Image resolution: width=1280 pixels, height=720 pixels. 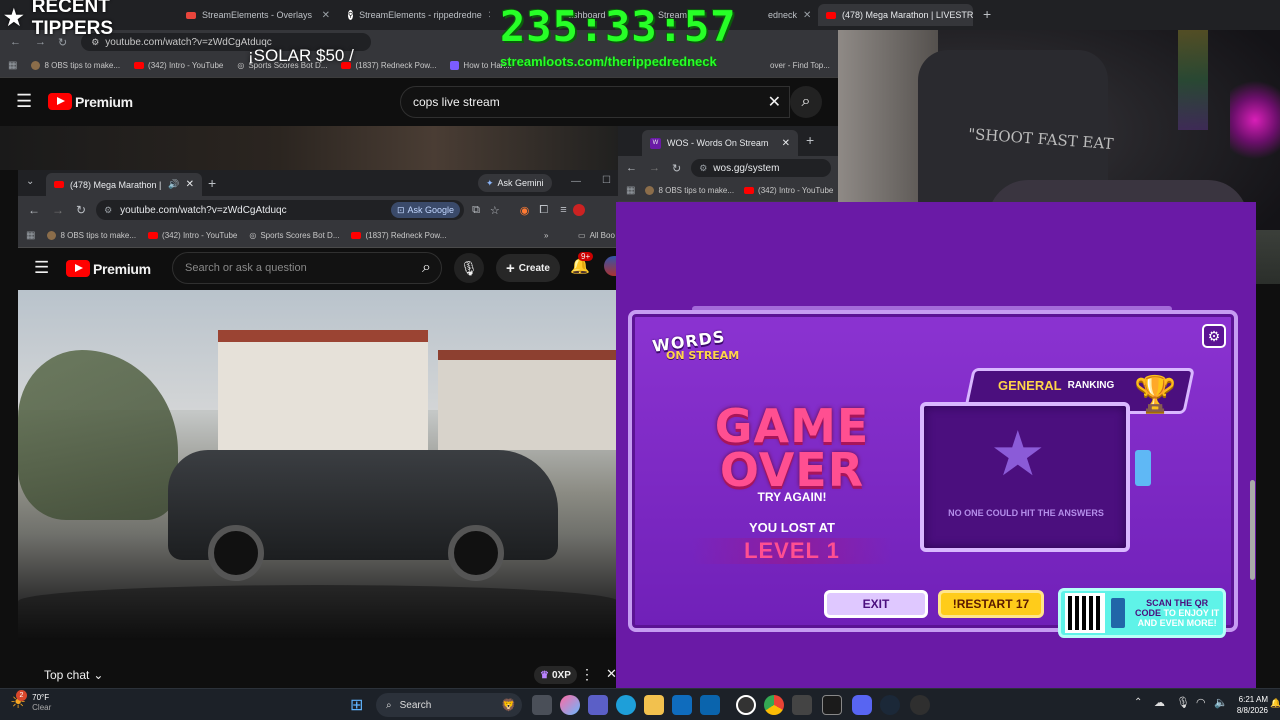 I want to click on taskbar-search: ⌕ Search 🦁, so click(x=449, y=705).